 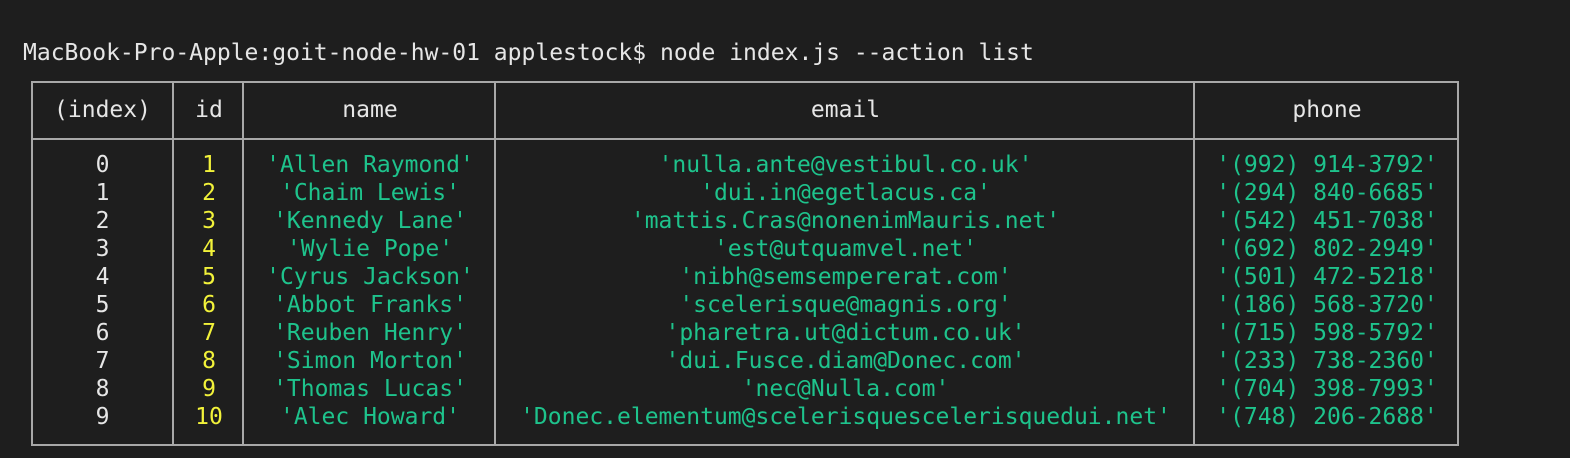 I want to click on cell-name: 'Chaim Lewis', so click(x=369, y=193).